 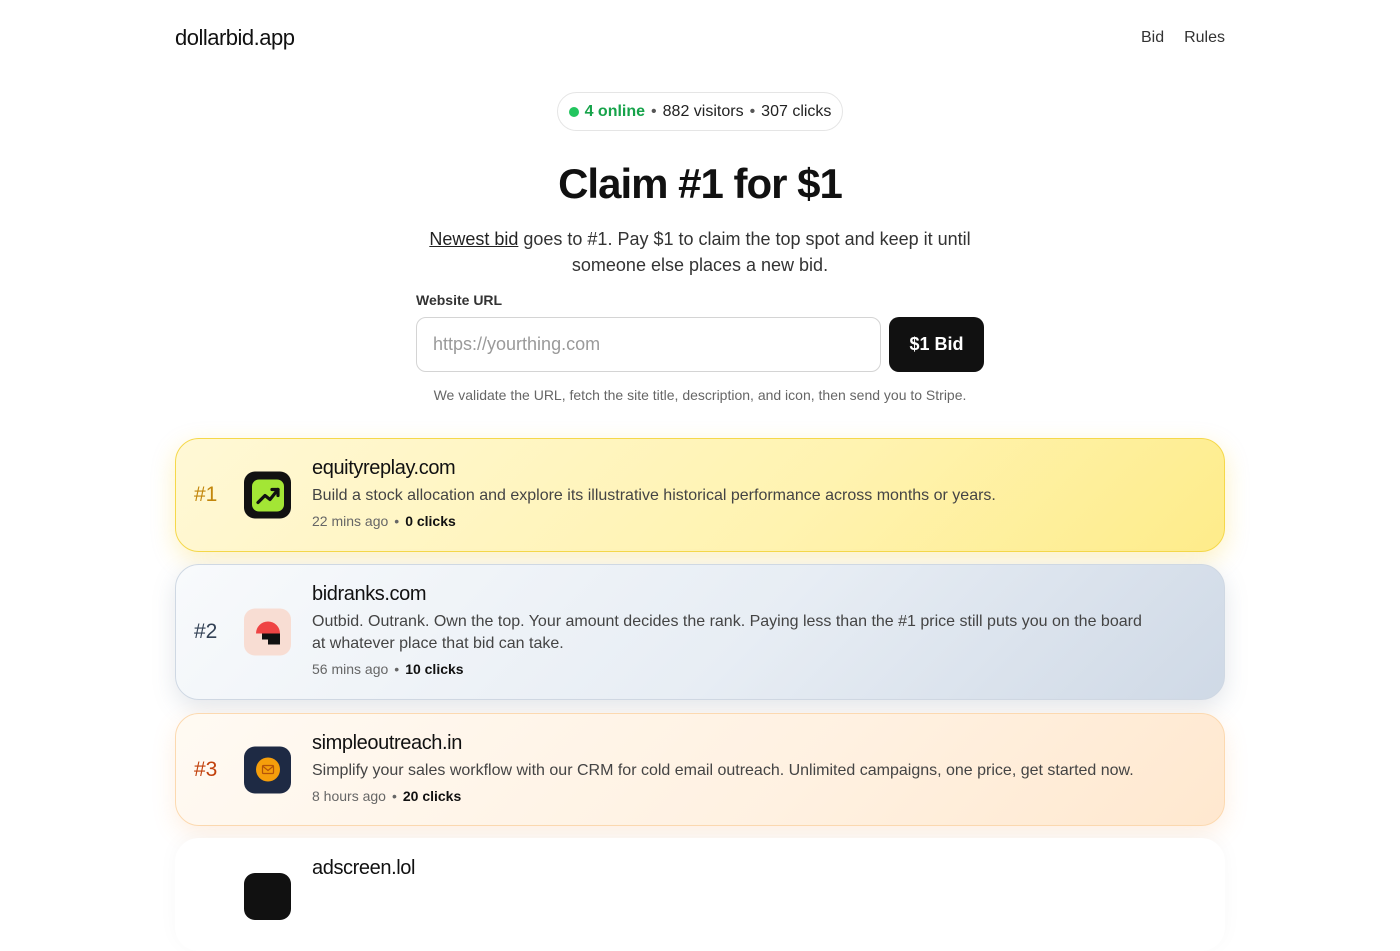 I want to click on chart-trending-up-icon, so click(x=267, y=495).